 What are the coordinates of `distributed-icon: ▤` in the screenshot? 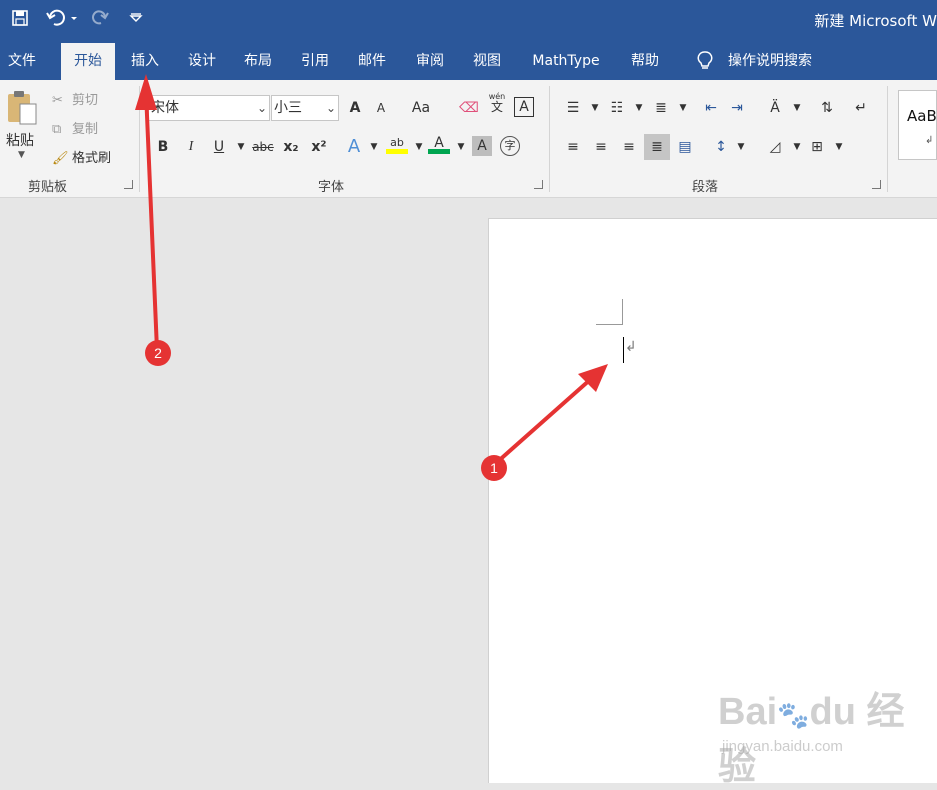 It's located at (685, 147).